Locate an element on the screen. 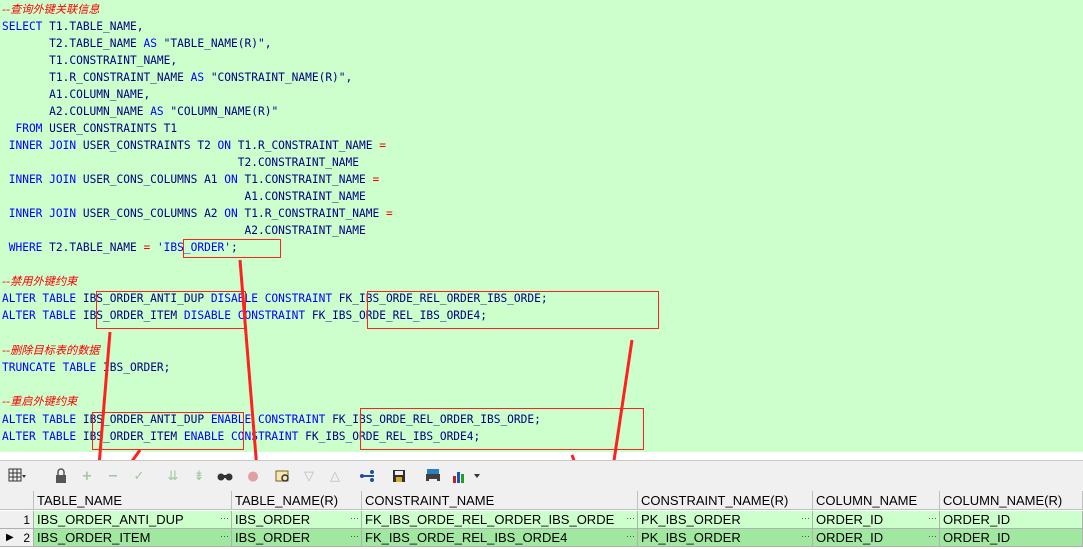  delete-record-icon: − is located at coordinates (113, 476).